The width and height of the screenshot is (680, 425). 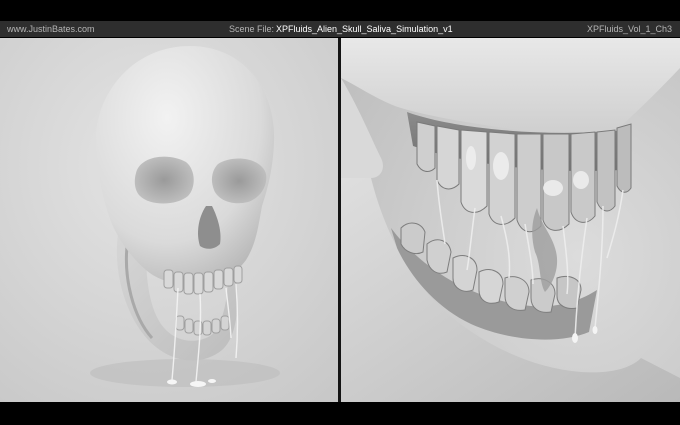 What do you see at coordinates (51, 29) in the screenshot?
I see `site-label: www.JustinBates.com` at bounding box center [51, 29].